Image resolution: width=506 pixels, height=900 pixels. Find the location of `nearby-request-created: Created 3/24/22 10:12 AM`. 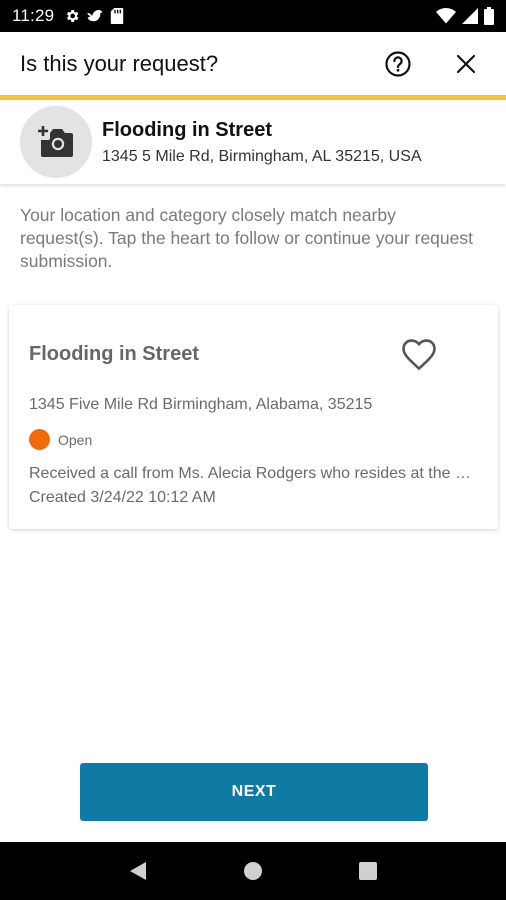

nearby-request-created: Created 3/24/22 10:12 AM is located at coordinates (122, 497).